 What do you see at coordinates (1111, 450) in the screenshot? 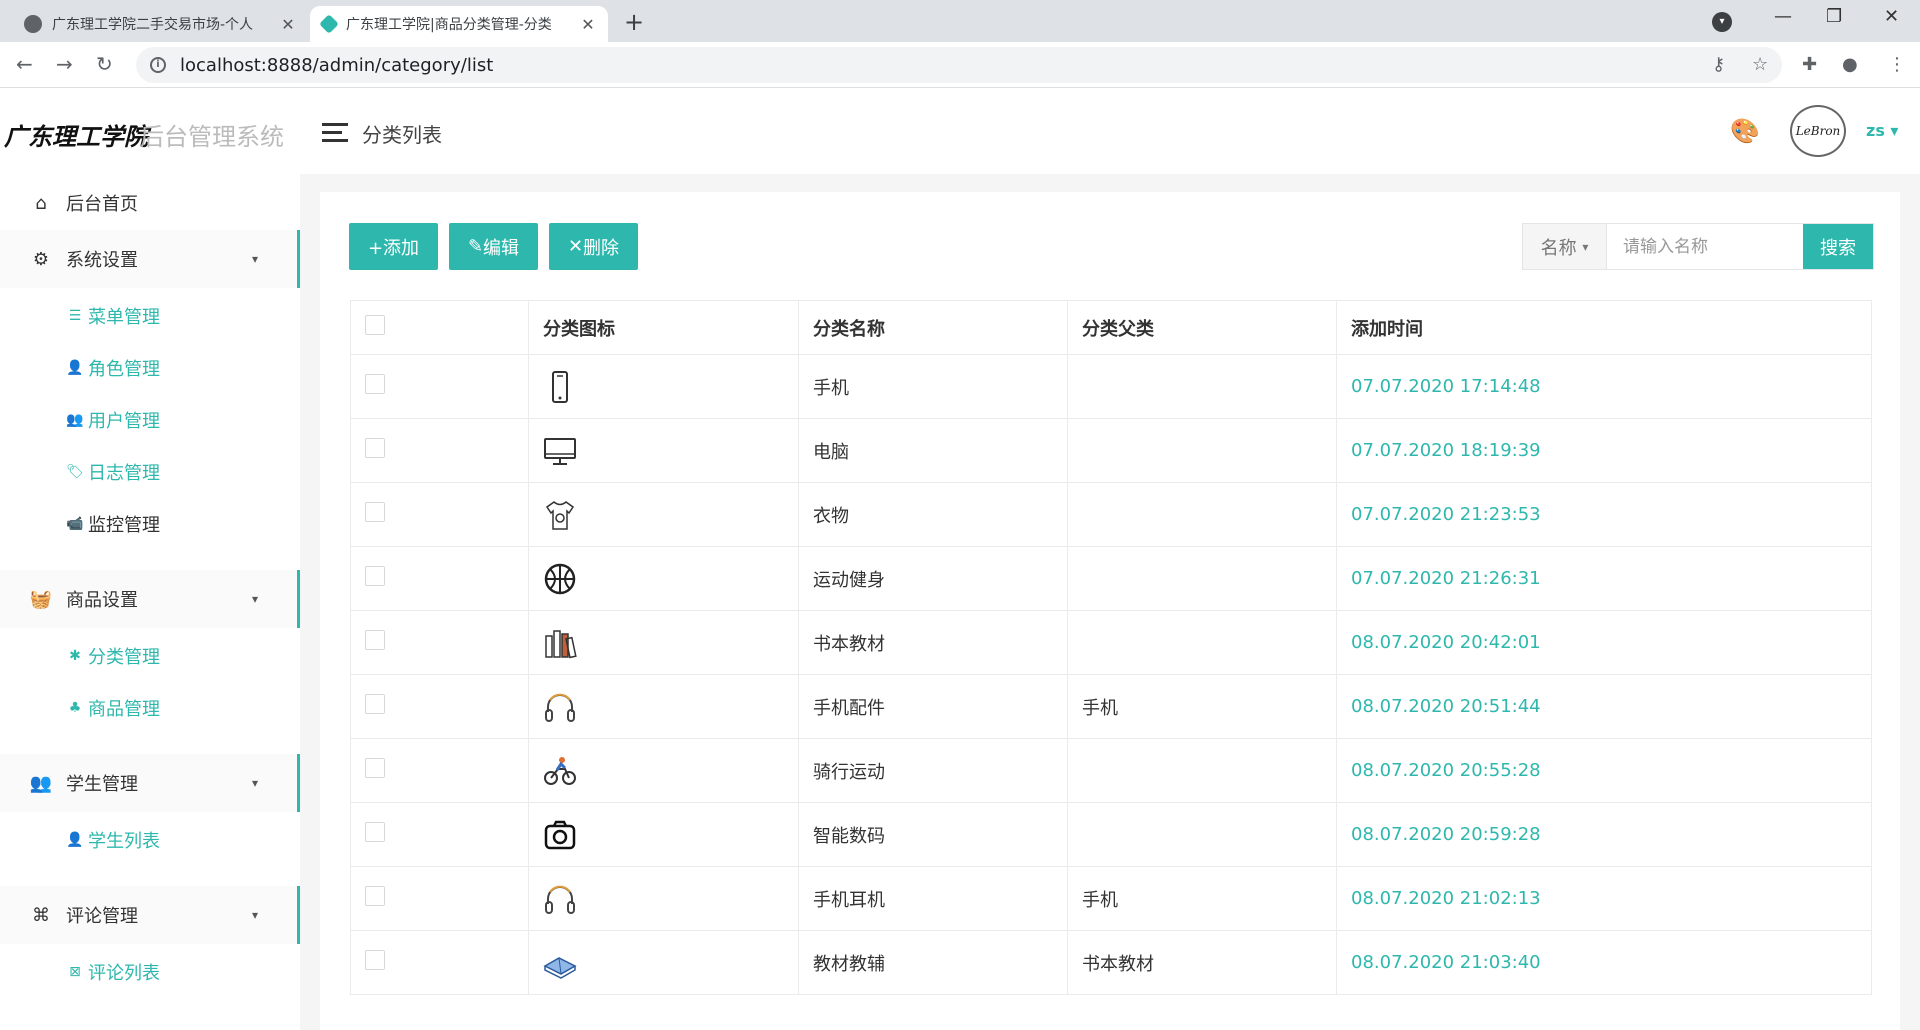
I see `table-row: 电脑 07.07.2020 18:19:39` at bounding box center [1111, 450].